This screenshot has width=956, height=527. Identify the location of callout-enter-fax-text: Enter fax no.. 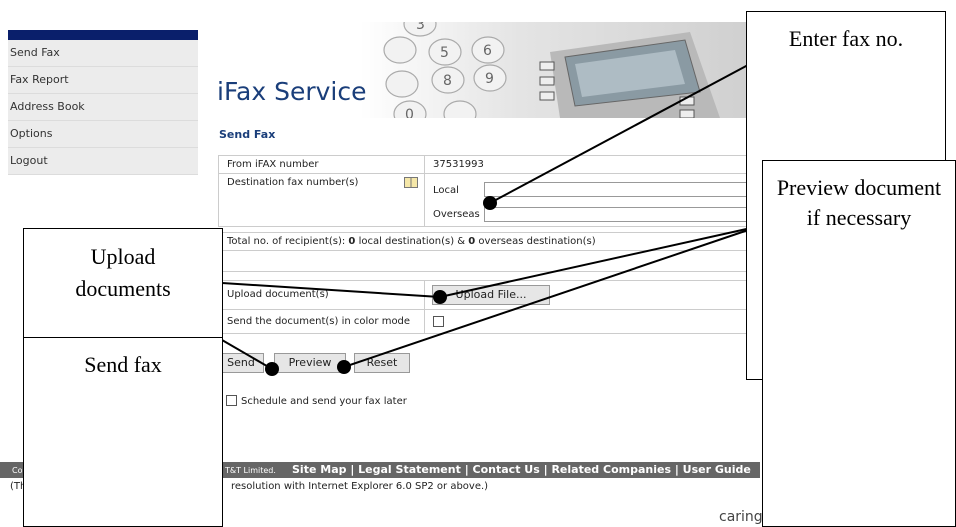
(846, 38).